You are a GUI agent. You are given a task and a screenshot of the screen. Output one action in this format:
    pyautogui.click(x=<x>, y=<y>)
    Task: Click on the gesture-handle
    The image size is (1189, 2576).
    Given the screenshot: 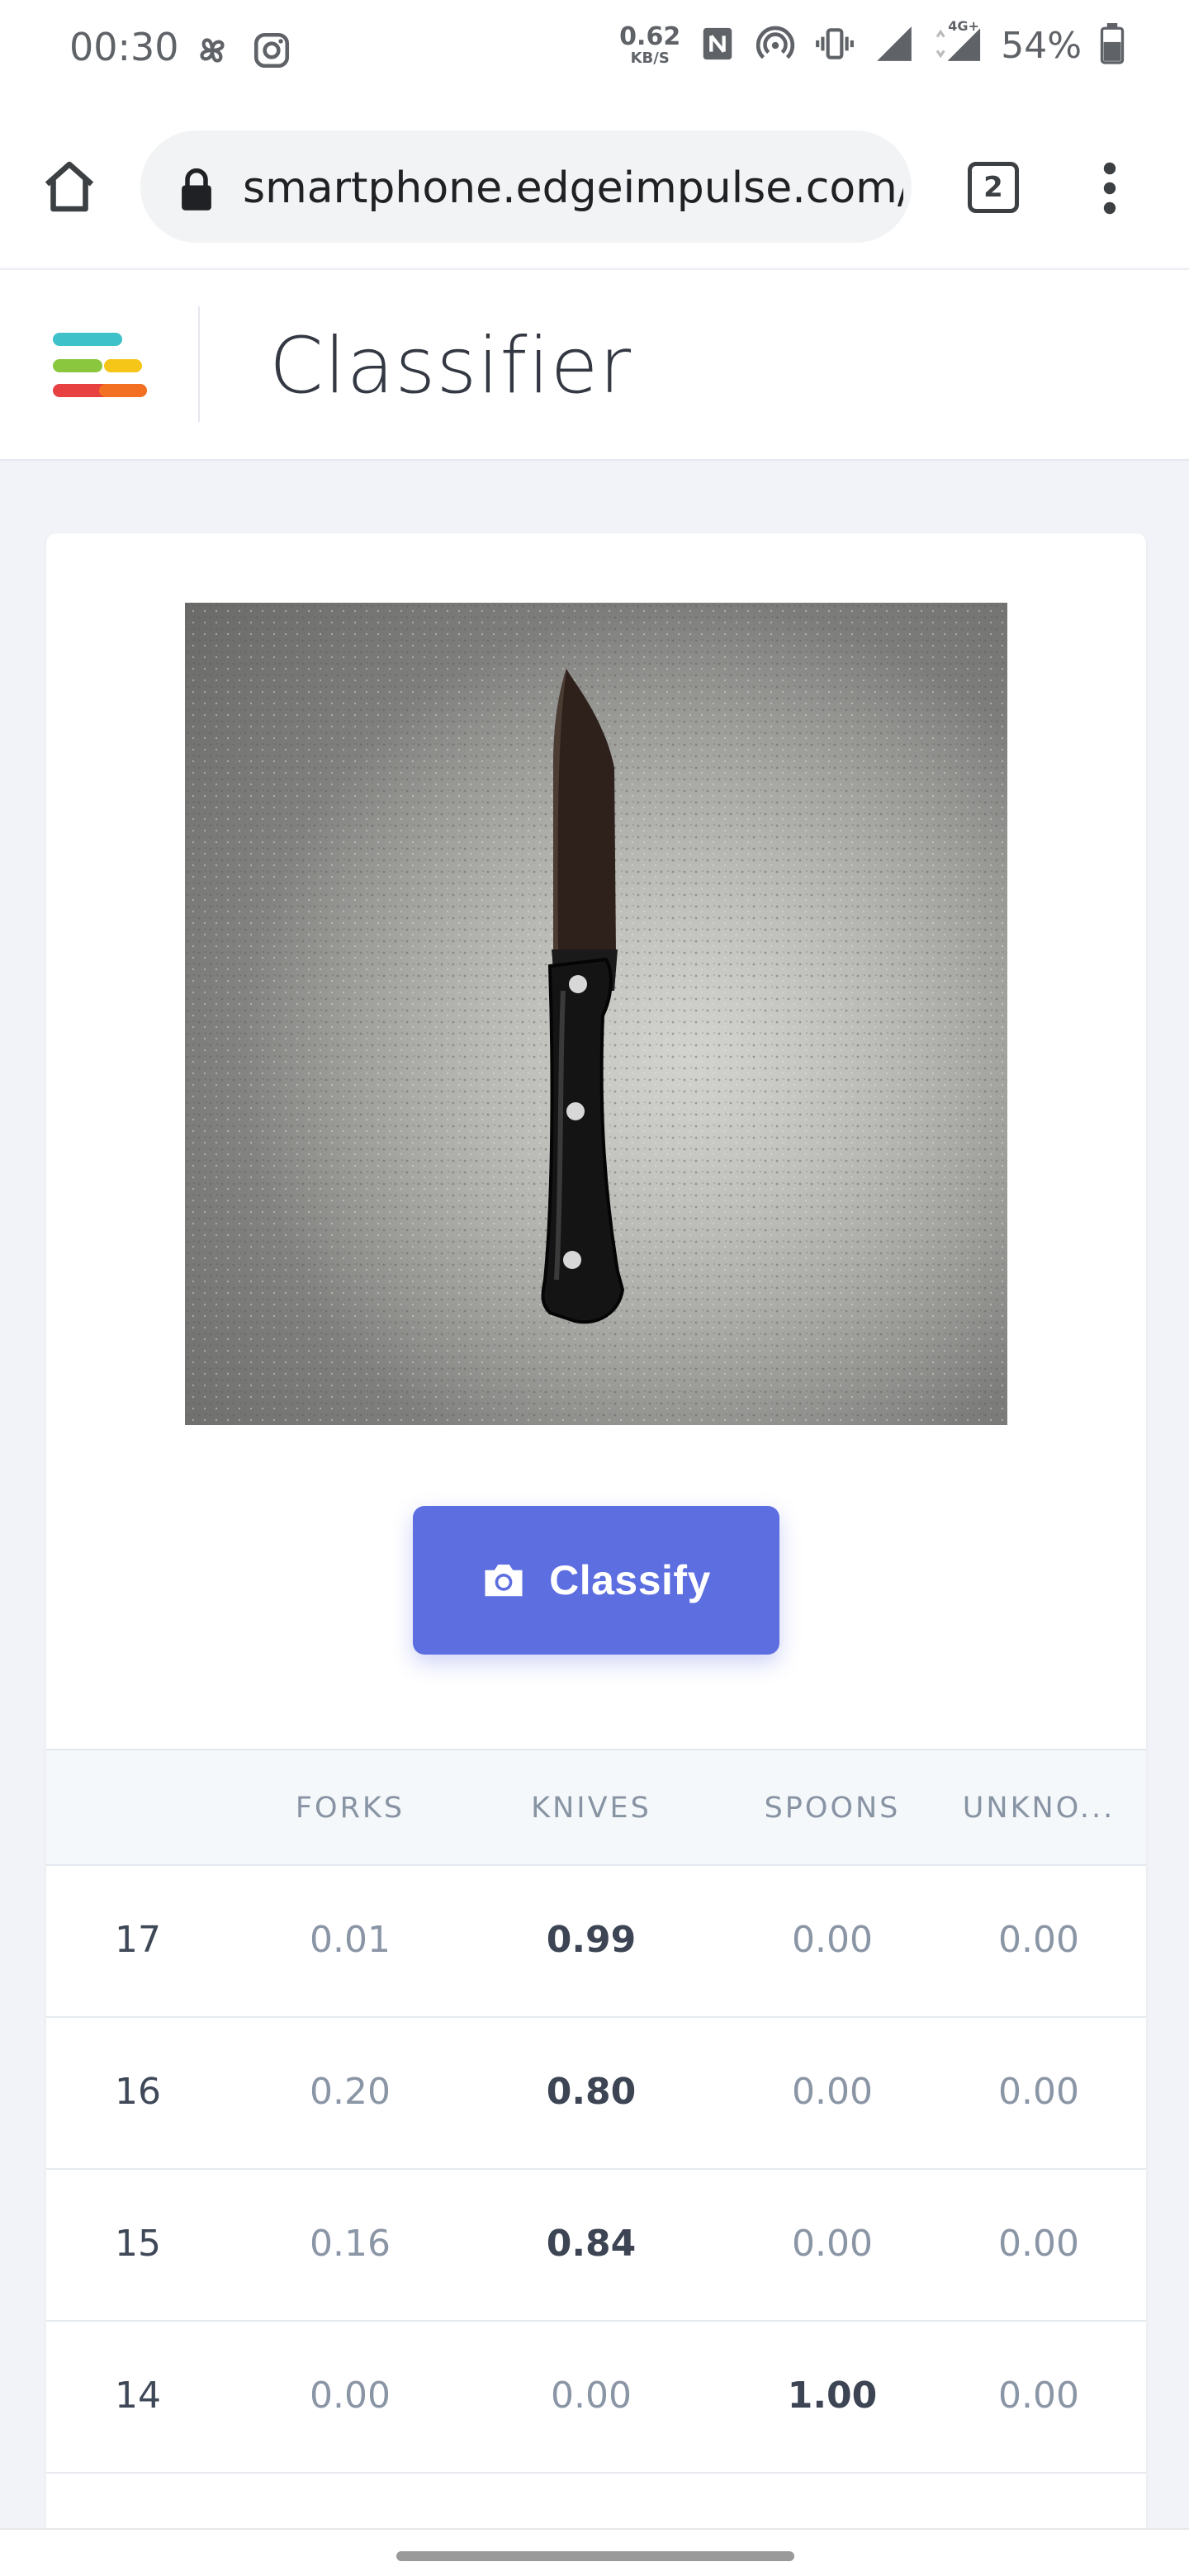 What is the action you would take?
    pyautogui.click(x=595, y=2556)
    